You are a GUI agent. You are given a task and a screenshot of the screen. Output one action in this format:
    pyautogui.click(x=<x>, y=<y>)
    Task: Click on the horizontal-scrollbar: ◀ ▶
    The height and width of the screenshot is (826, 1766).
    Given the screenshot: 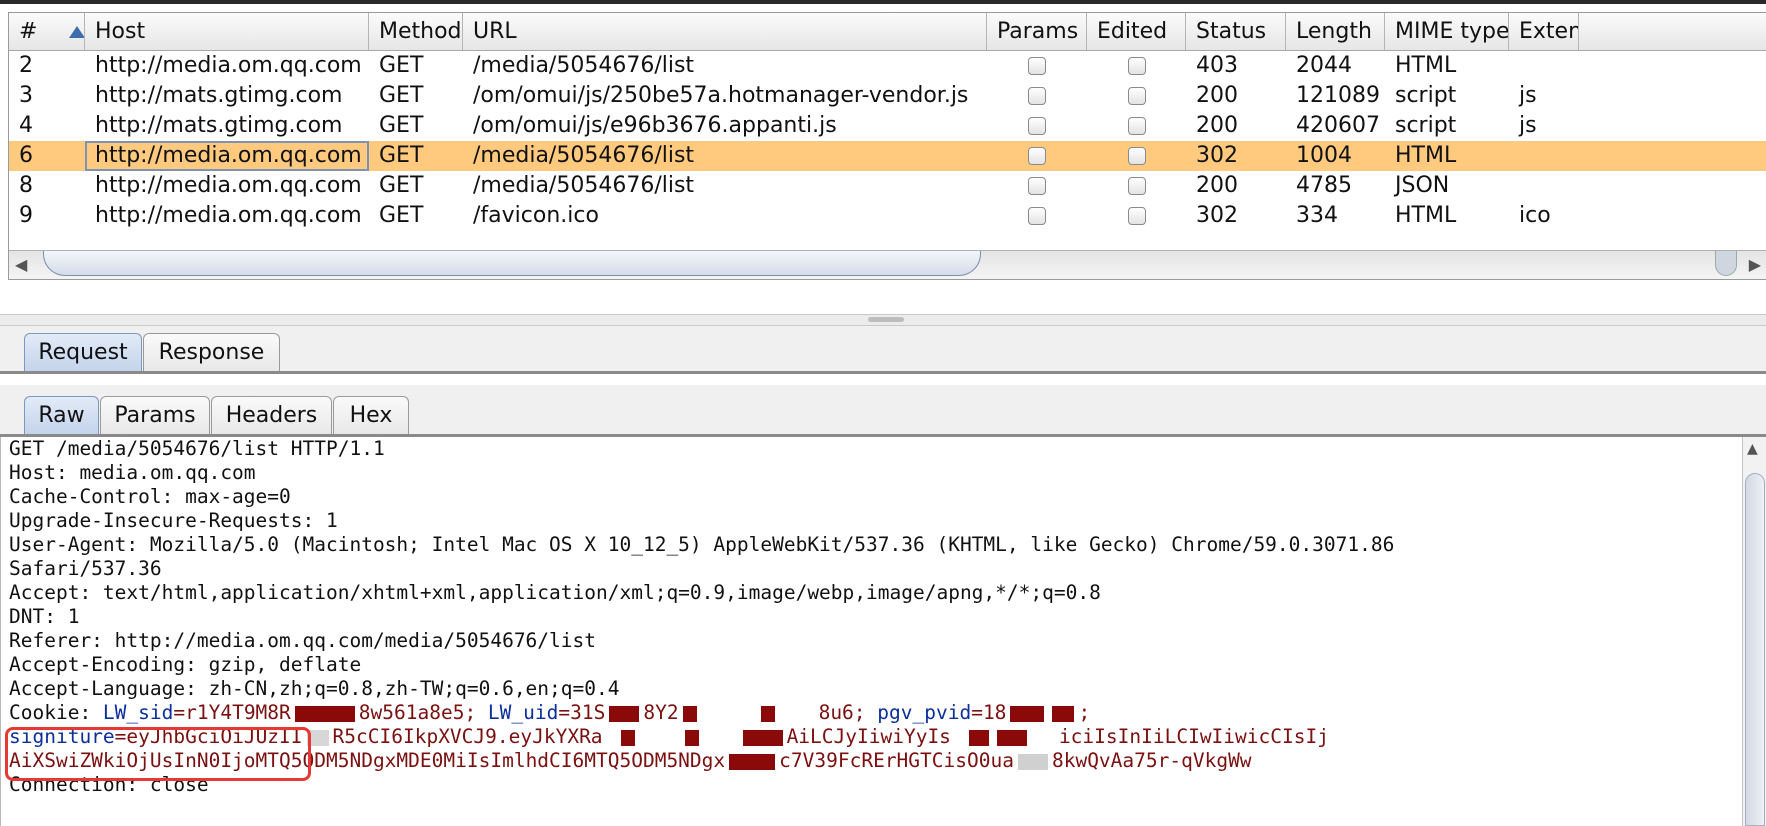 What is the action you would take?
    pyautogui.click(x=887, y=264)
    